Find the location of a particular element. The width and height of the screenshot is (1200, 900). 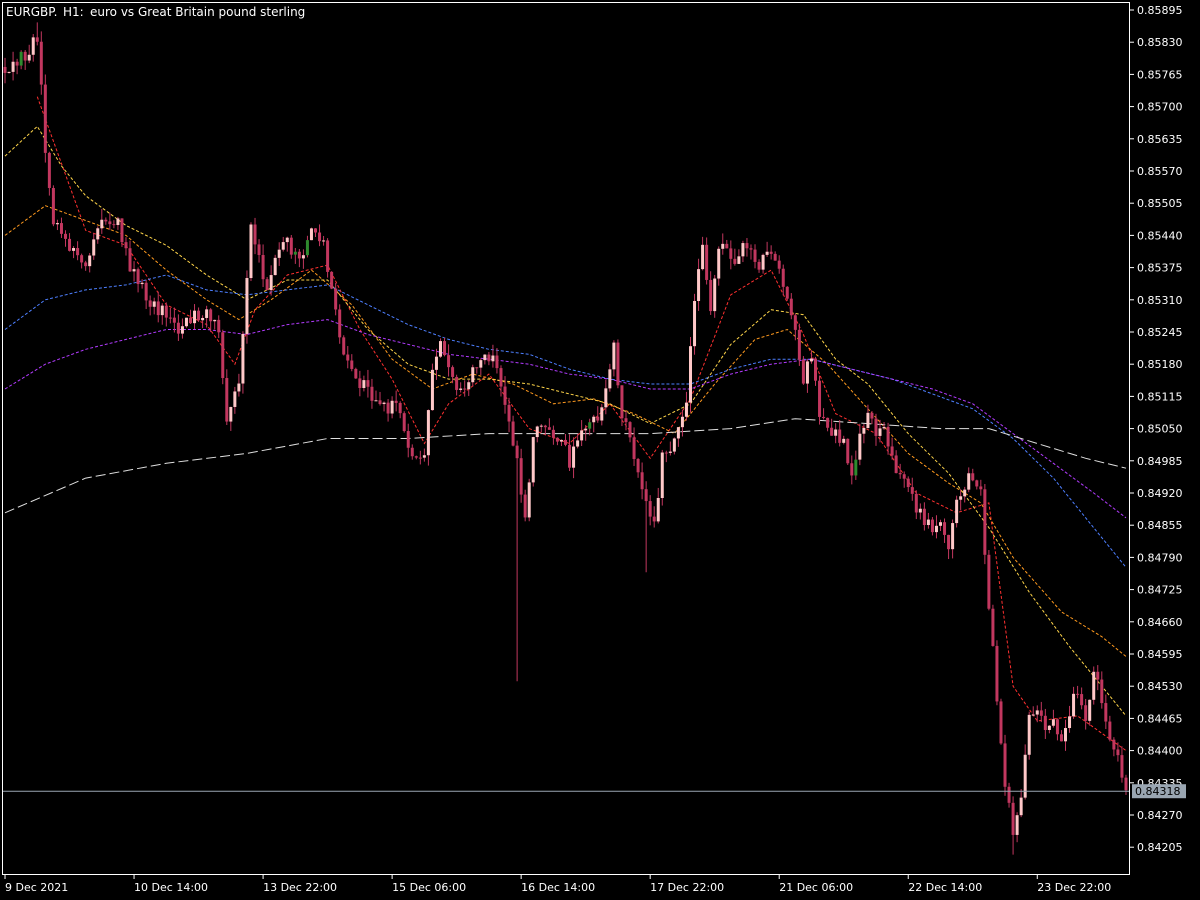

y-tick-label: 0.85180 is located at coordinates (1160, 364).